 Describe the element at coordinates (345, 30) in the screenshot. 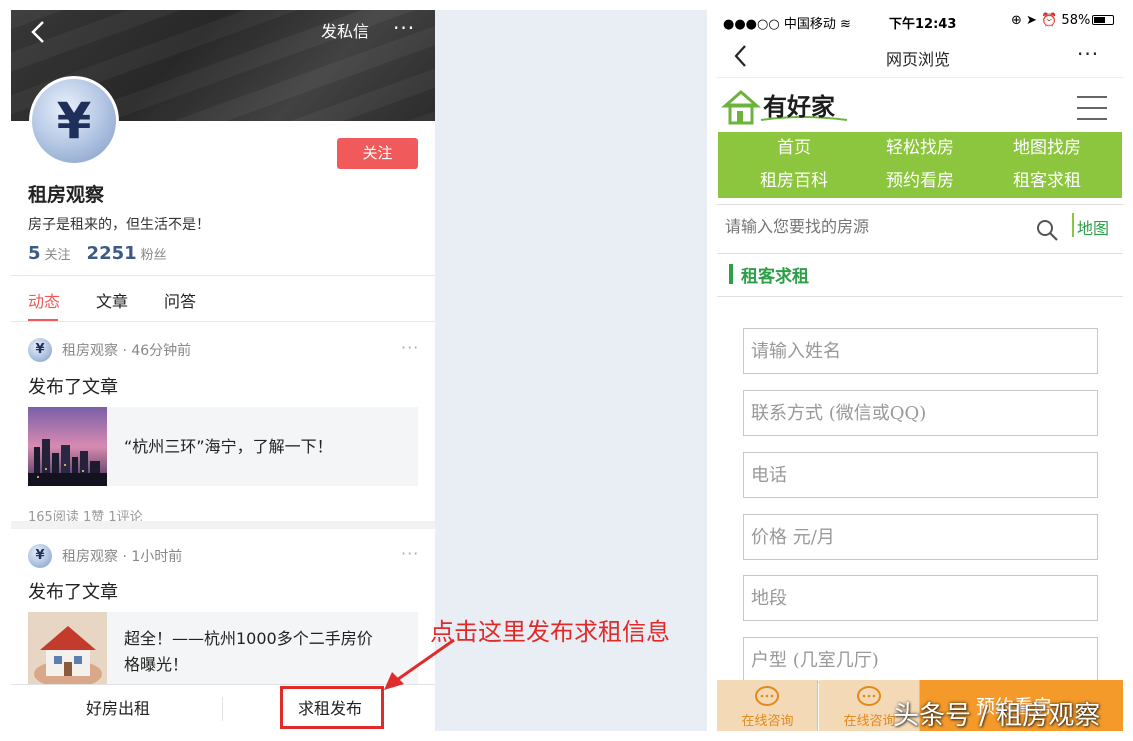

I see `send-message-button: 发私信` at that location.